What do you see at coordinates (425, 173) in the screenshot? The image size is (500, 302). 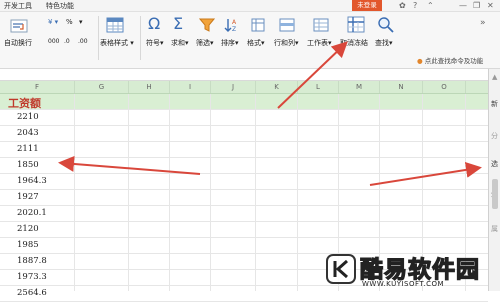 I see `arrow-to-side-panel` at bounding box center [425, 173].